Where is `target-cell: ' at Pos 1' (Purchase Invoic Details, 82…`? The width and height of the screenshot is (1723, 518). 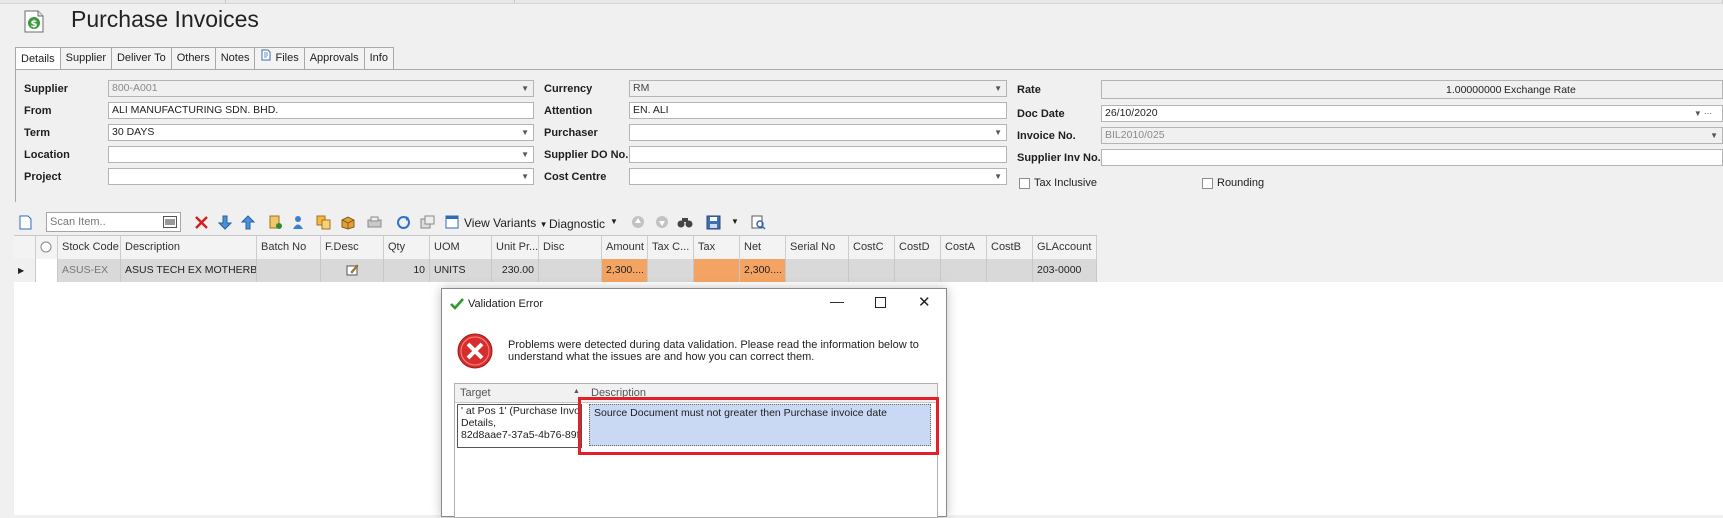 target-cell: ' at Pos 1' (Purchase Invoic Details, 82… is located at coordinates (519, 426).